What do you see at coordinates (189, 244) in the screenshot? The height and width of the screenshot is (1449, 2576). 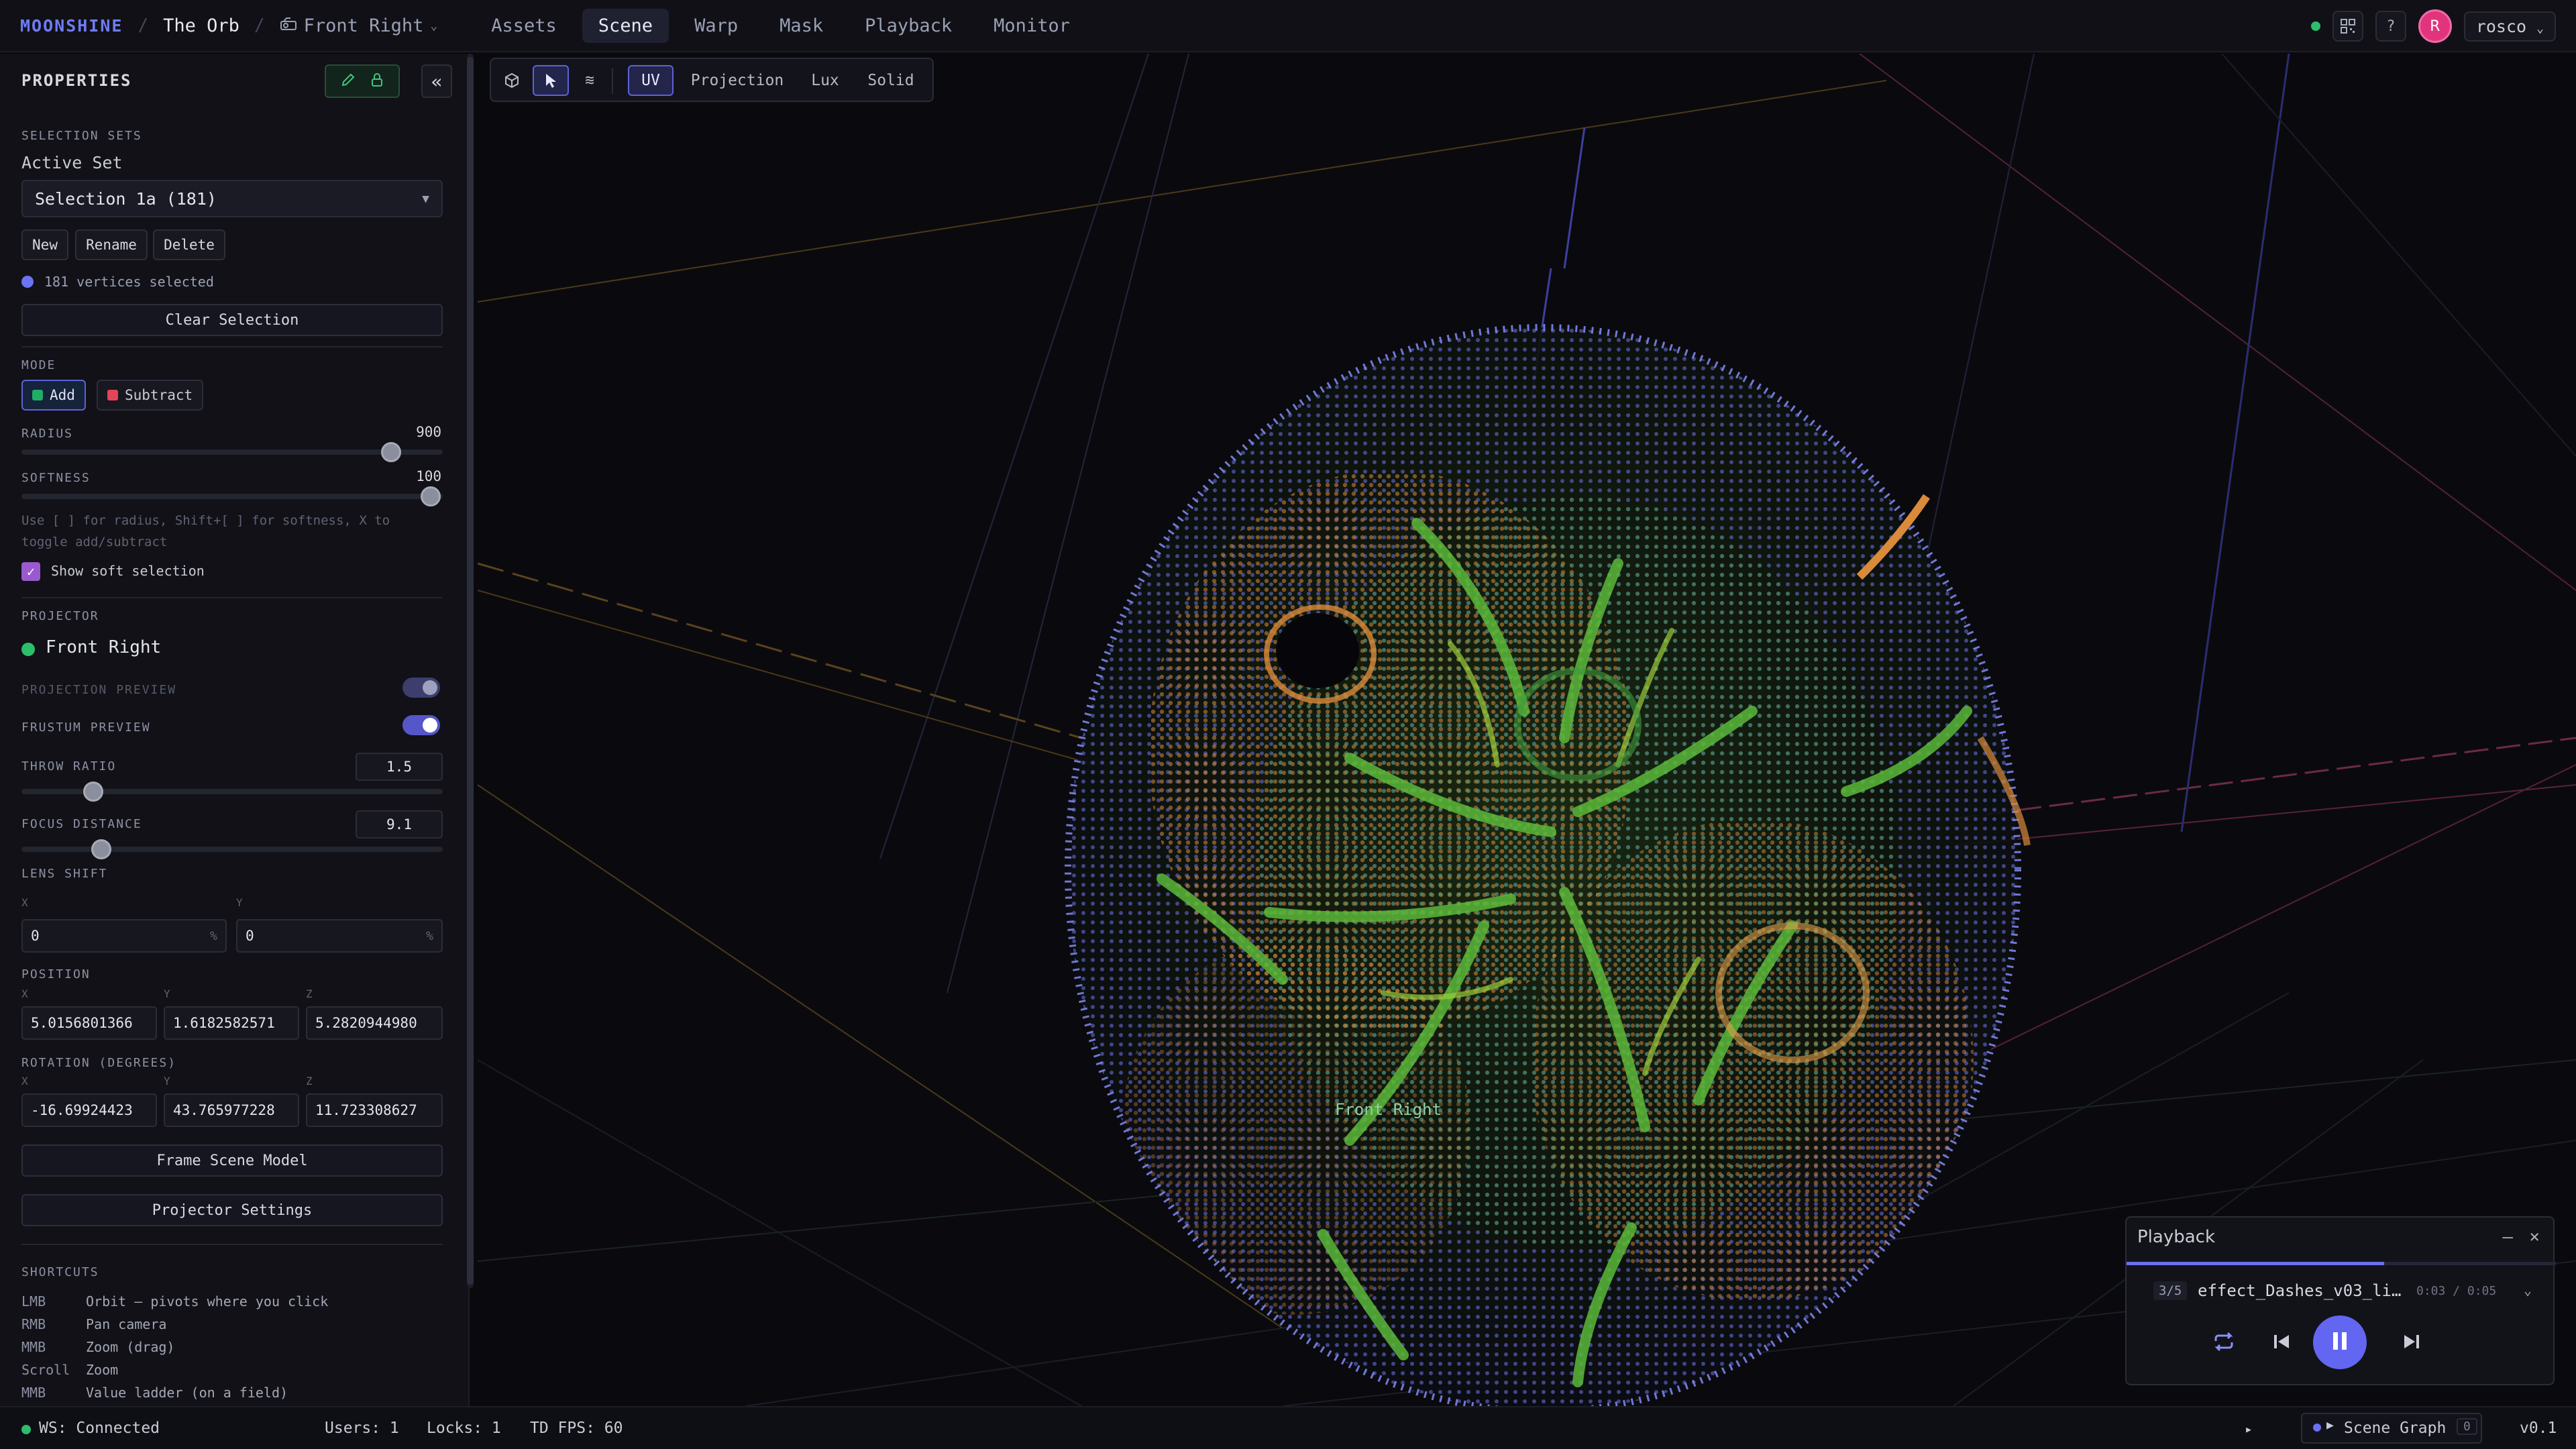 I see `delete-set-button: Delete` at bounding box center [189, 244].